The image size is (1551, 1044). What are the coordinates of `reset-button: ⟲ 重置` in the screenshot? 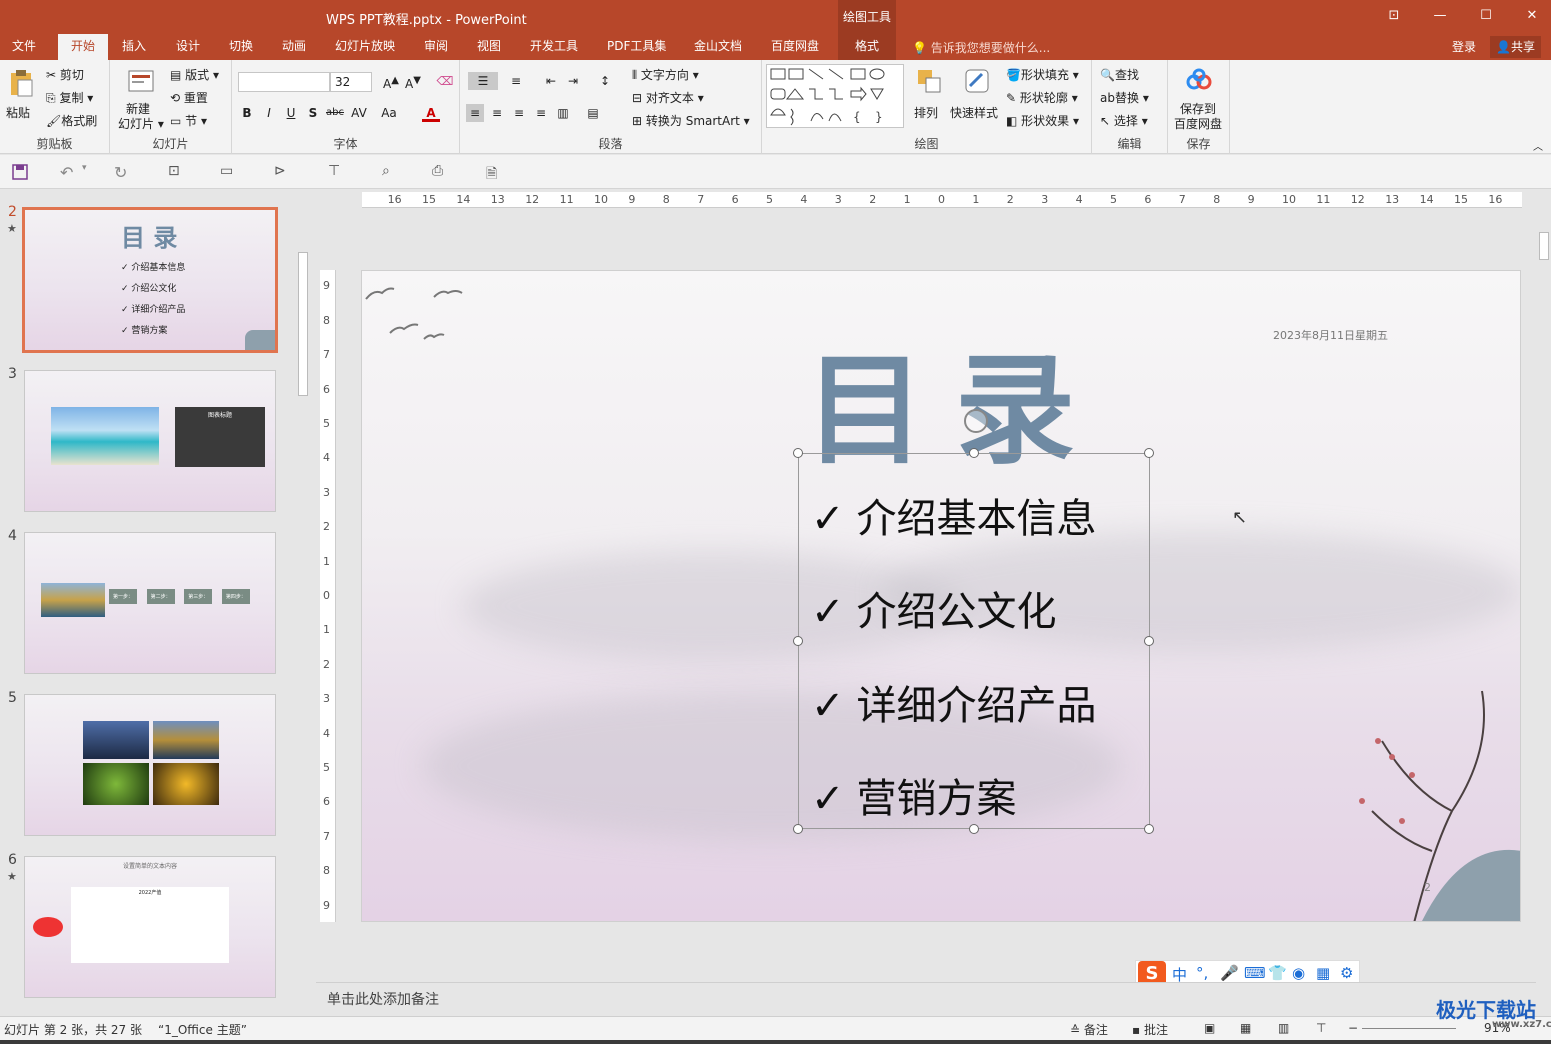 It's located at (189, 97).